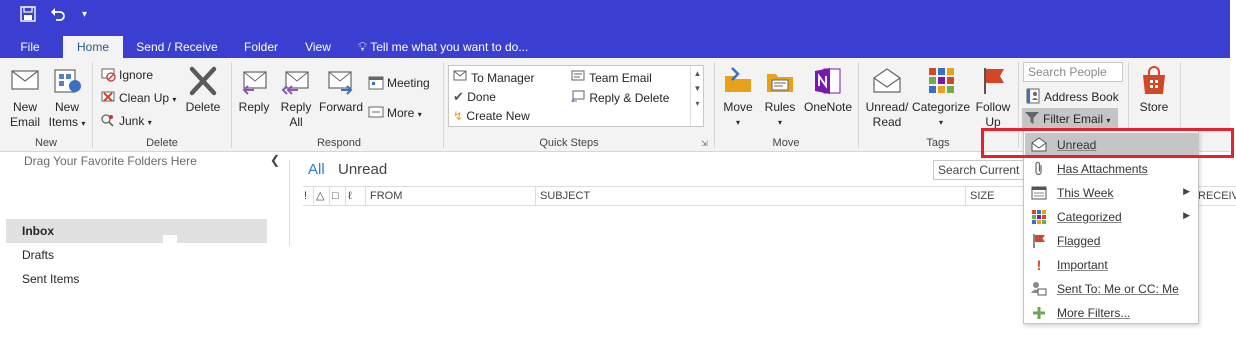 The width and height of the screenshot is (1236, 348). What do you see at coordinates (45, 143) in the screenshot?
I see `group-label-new: New` at bounding box center [45, 143].